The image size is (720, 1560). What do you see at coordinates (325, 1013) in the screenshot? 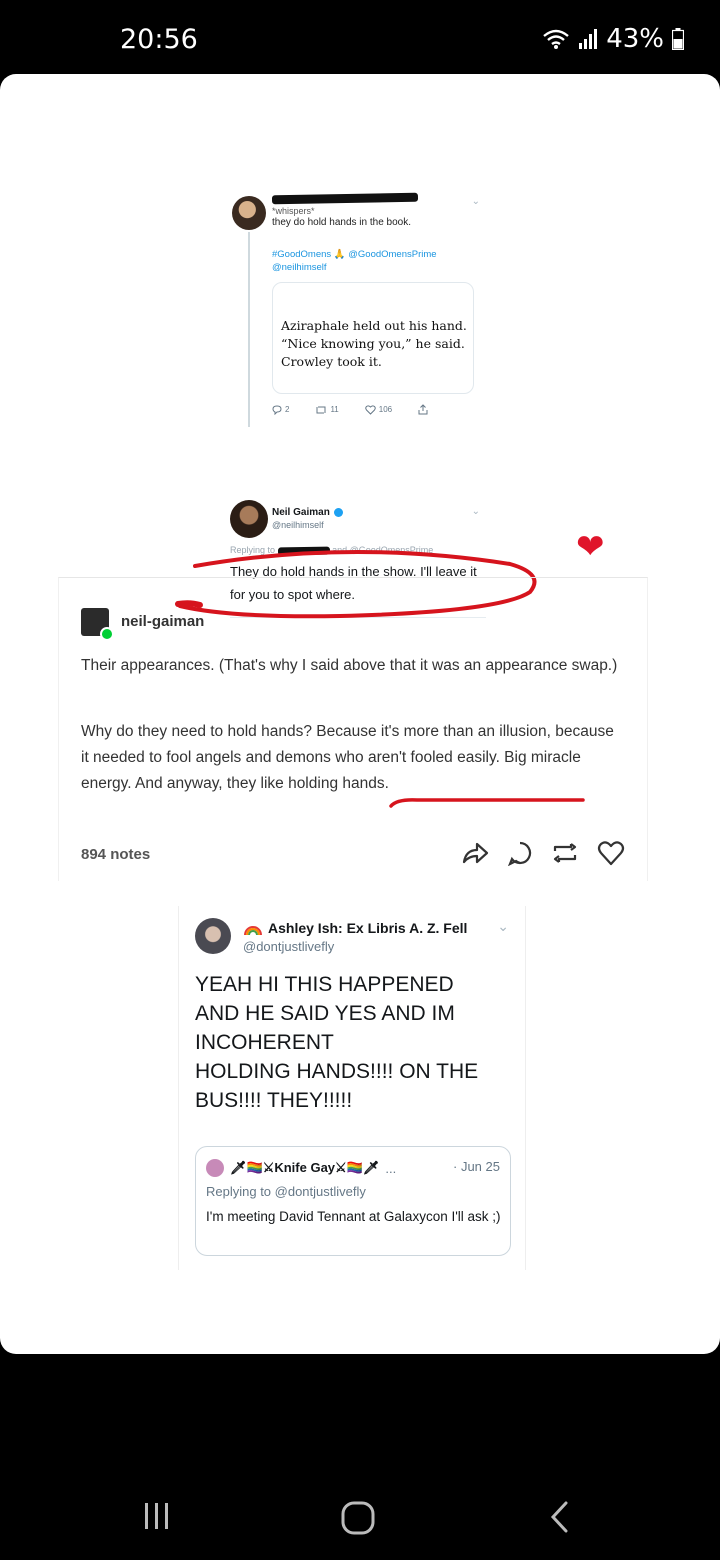
I see `tweet-body-line: AND HE SAID YES AND IM` at bounding box center [325, 1013].